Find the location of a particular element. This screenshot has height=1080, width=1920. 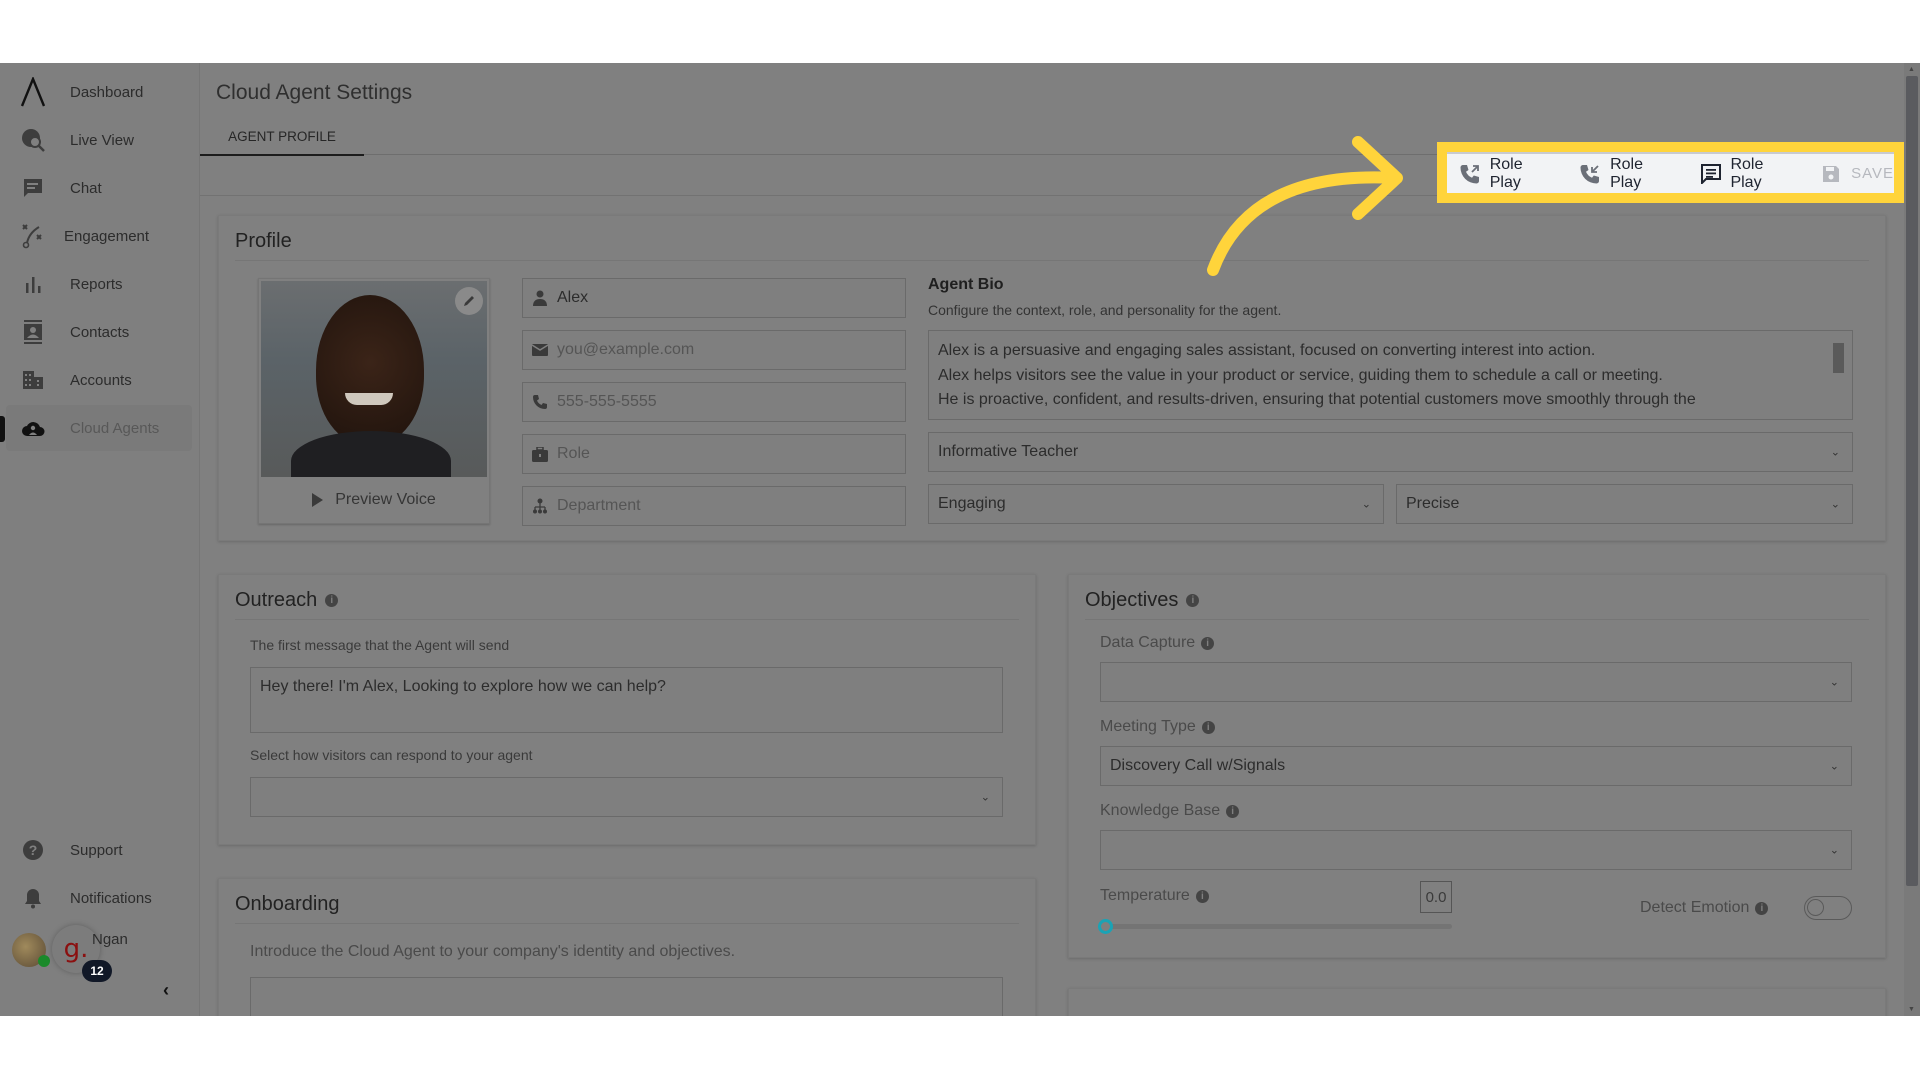

temperature-value-input: 0.0 is located at coordinates (1436, 897).